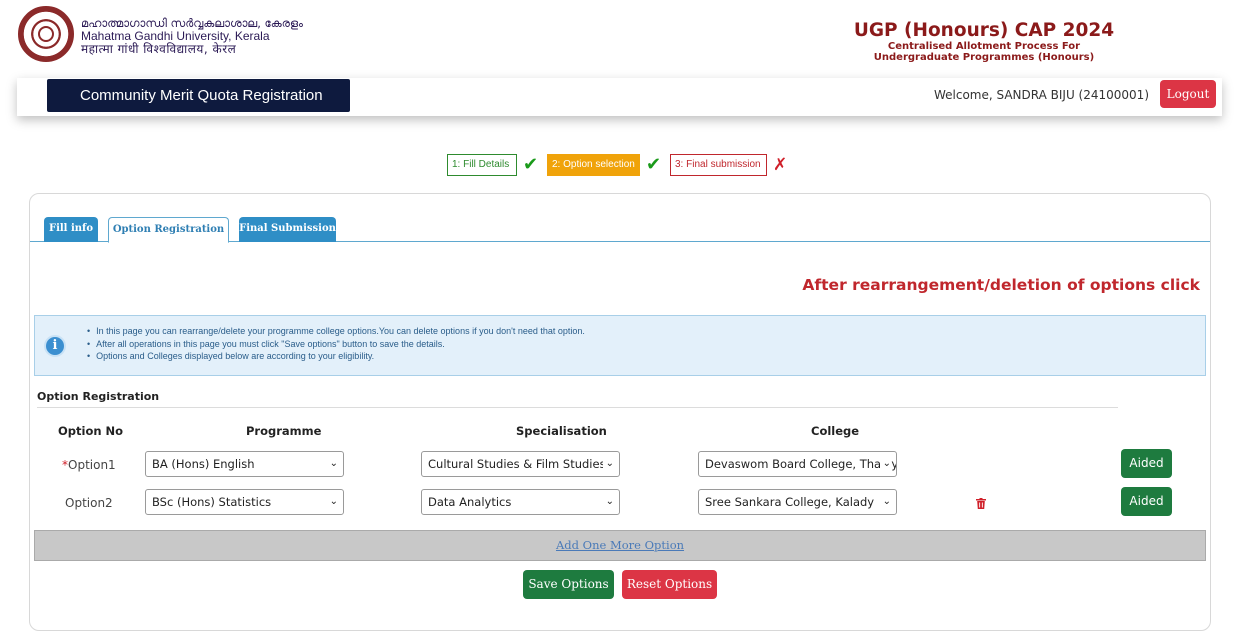 The width and height of the screenshot is (1239, 634). What do you see at coordinates (520, 464) in the screenshot?
I see `specialisation-select: Cultural Studies & Film Studies ⌄` at bounding box center [520, 464].